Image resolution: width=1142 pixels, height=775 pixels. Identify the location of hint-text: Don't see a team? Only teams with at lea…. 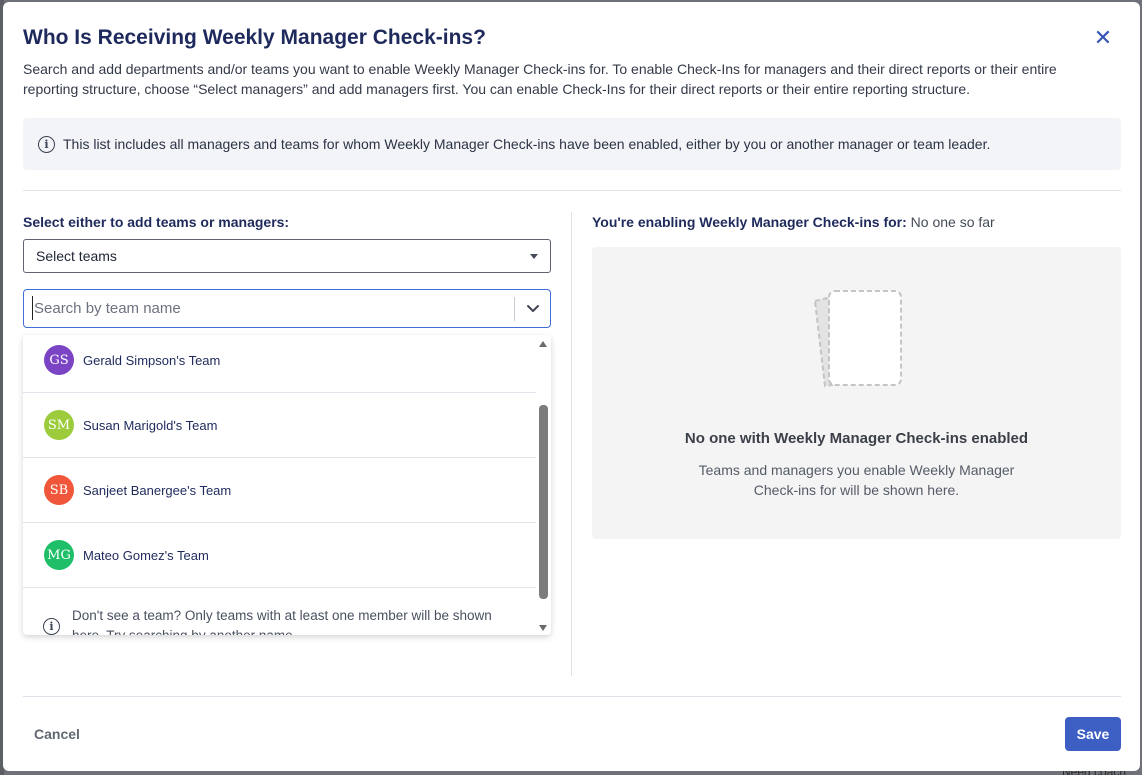
(282, 621).